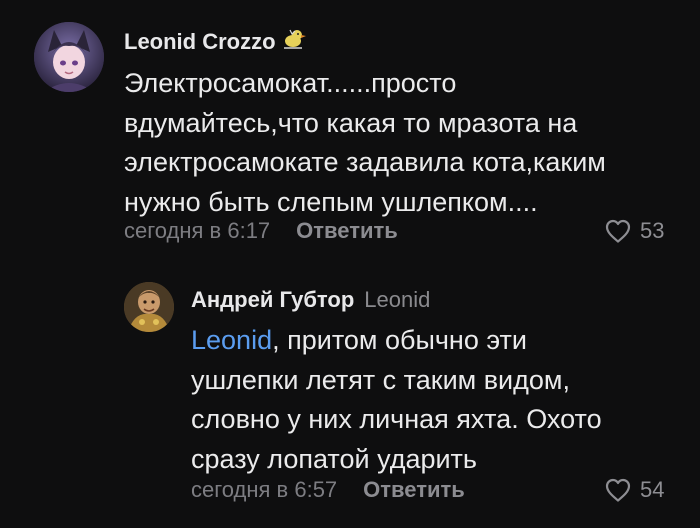  I want to click on reply-header: Андрей Губтор Leonid, so click(310, 300).